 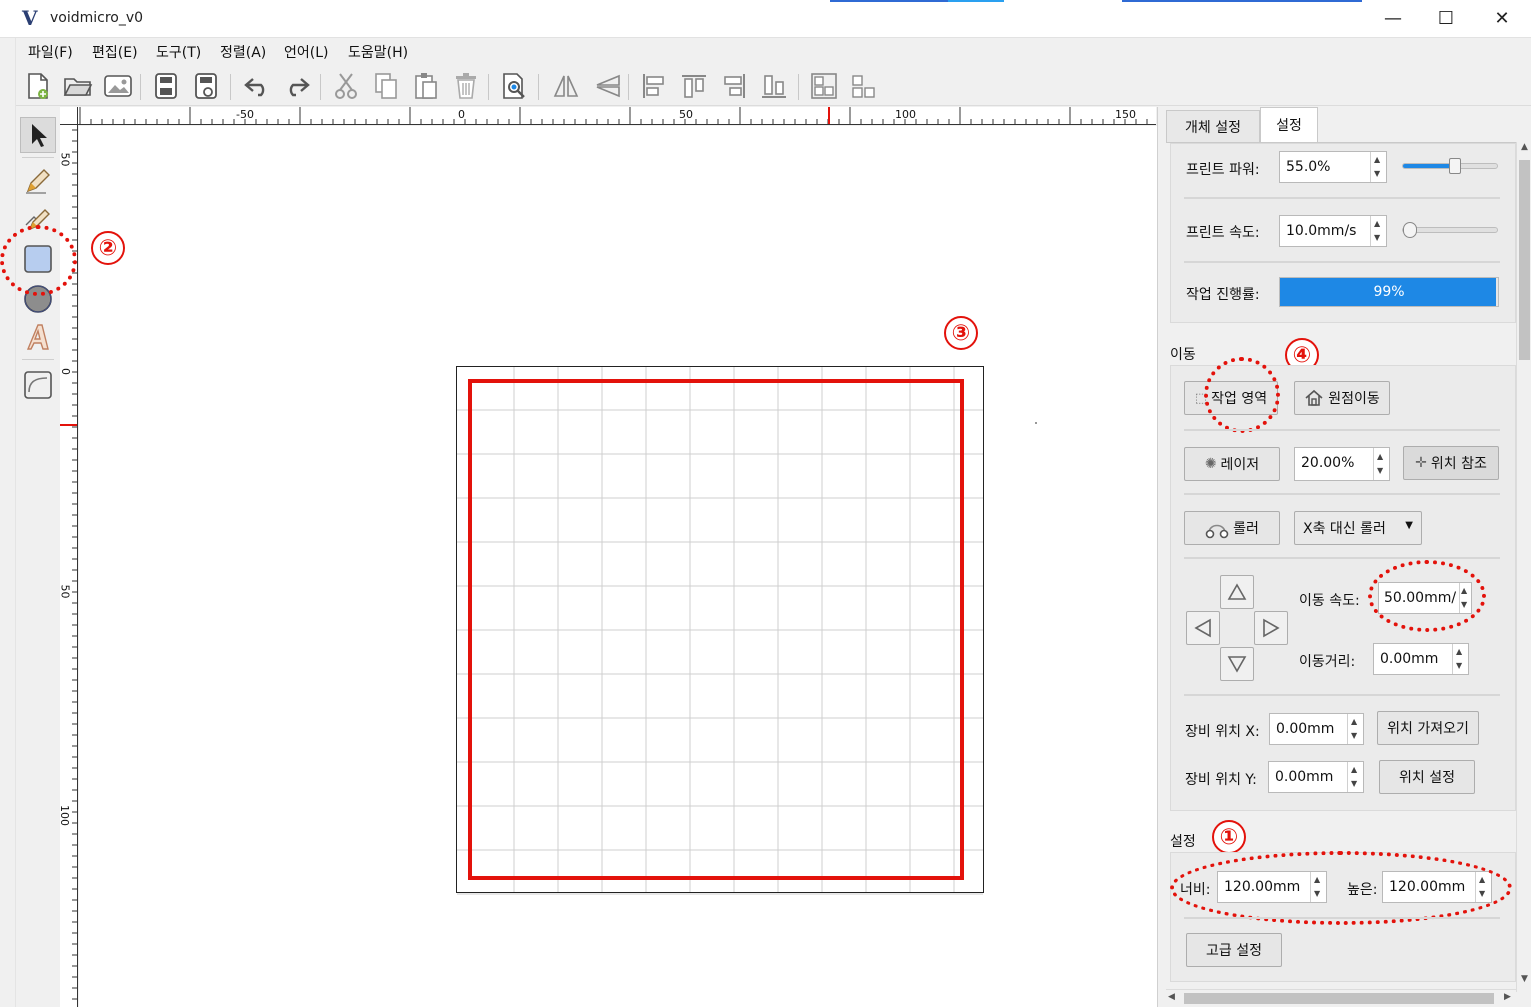 I want to click on tool-divider, so click(x=38, y=359).